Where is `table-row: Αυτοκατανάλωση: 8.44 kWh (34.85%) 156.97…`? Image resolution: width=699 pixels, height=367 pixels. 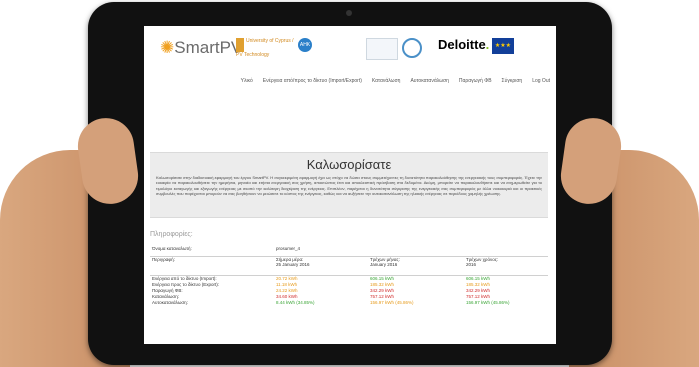 table-row: Αυτοκατανάλωση: 8.44 kWh (34.85%) 156.97… is located at coordinates (349, 303).